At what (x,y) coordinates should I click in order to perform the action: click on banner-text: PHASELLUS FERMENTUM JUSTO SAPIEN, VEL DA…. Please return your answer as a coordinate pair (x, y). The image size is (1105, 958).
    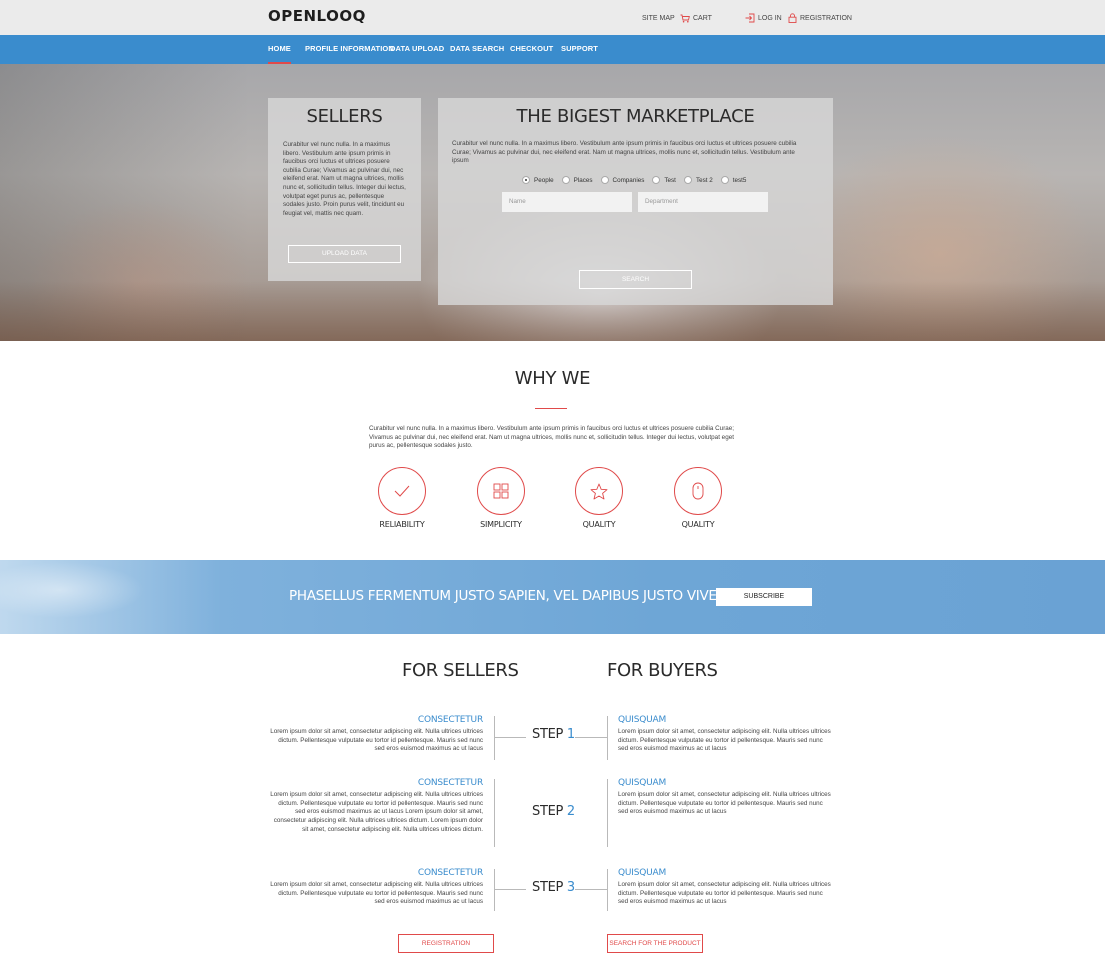
    Looking at the image, I should click on (535, 596).